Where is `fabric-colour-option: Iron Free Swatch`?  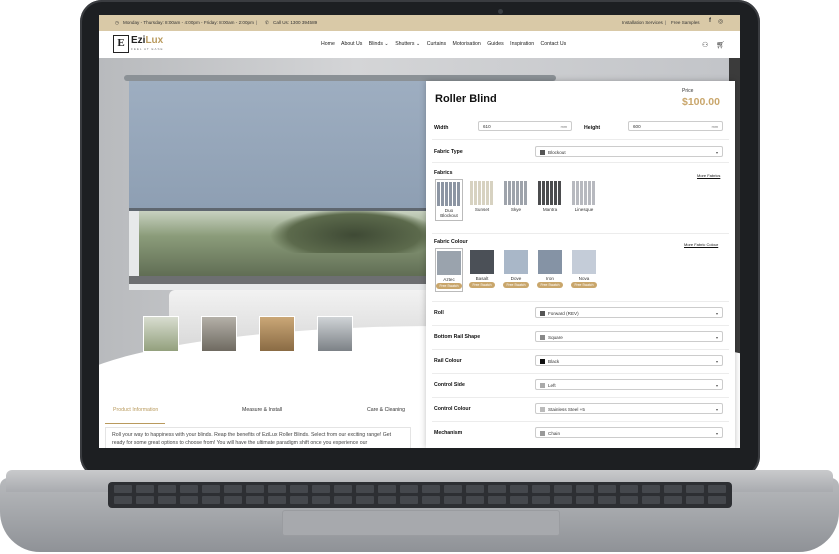
fabric-colour-option: Iron Free Swatch is located at coordinates (550, 269).